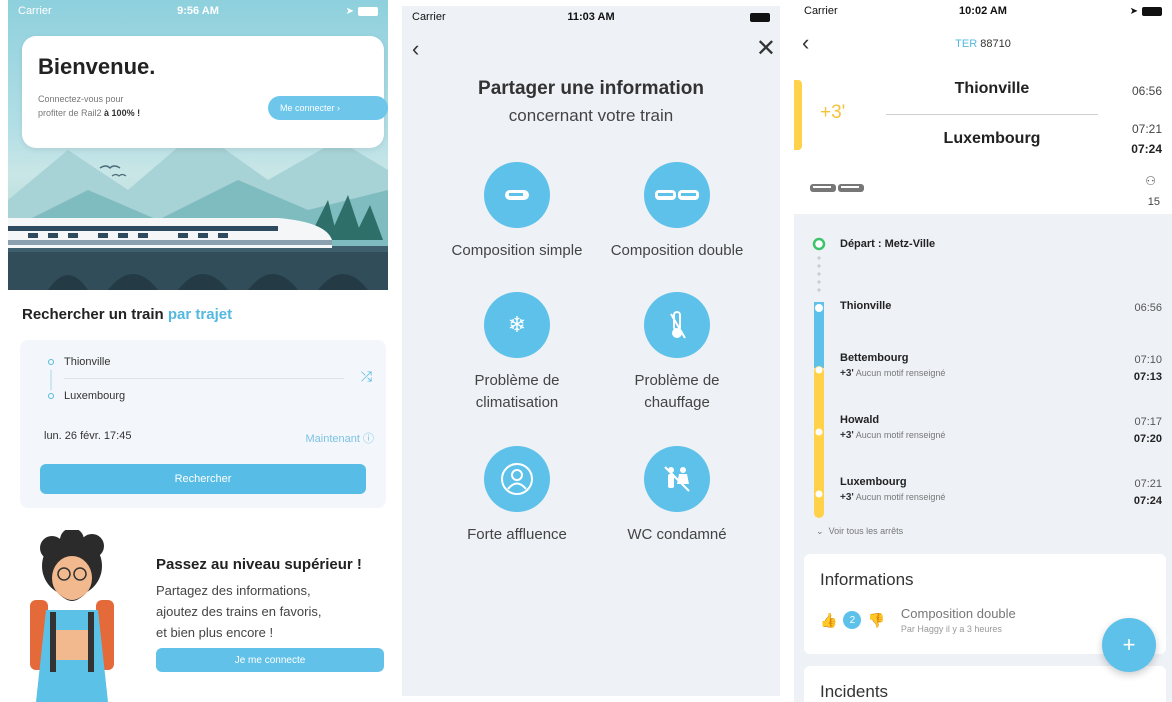 Image resolution: width=1172 pixels, height=702 pixels. I want to click on delay-indicator, so click(798, 115).